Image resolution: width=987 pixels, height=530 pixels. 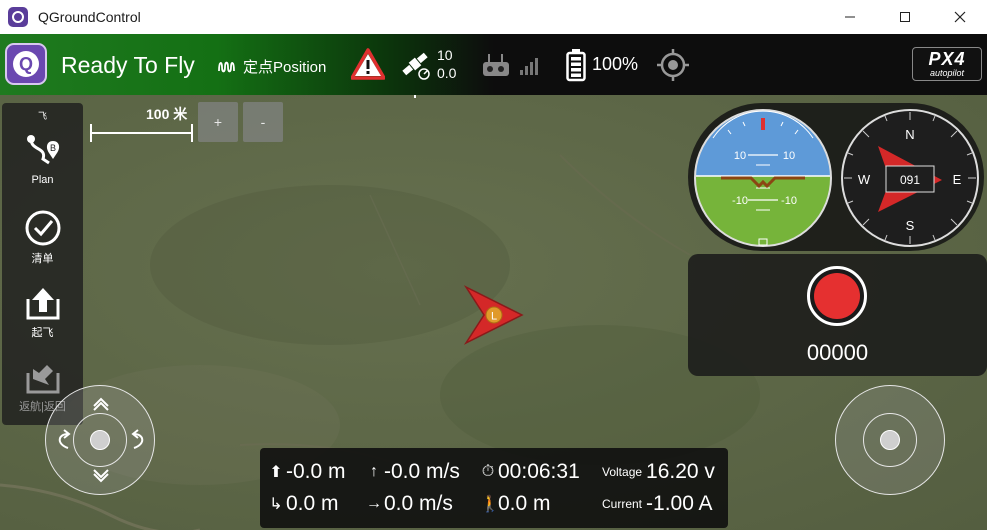 What do you see at coordinates (276, 472) in the screenshot?
I see `altitude-icon: ⬆` at bounding box center [276, 472].